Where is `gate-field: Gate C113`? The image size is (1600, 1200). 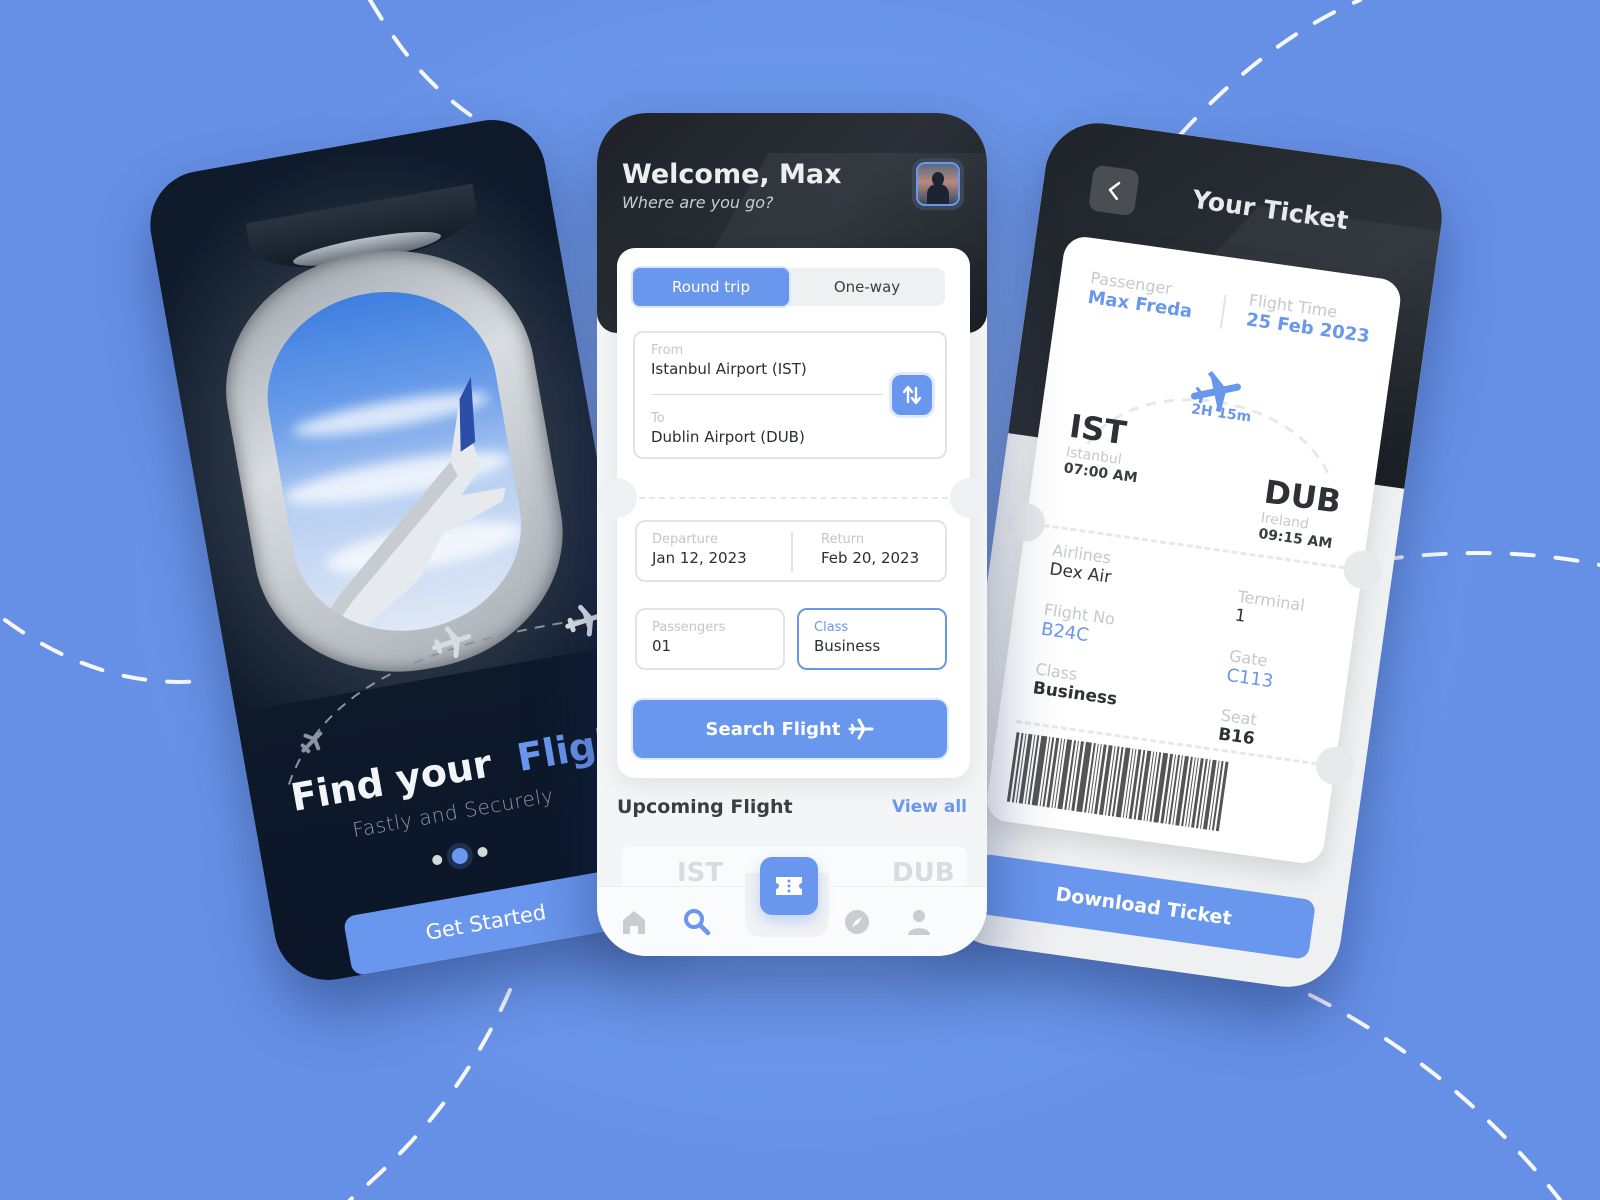
gate-field: Gate C113 is located at coordinates (1251, 669).